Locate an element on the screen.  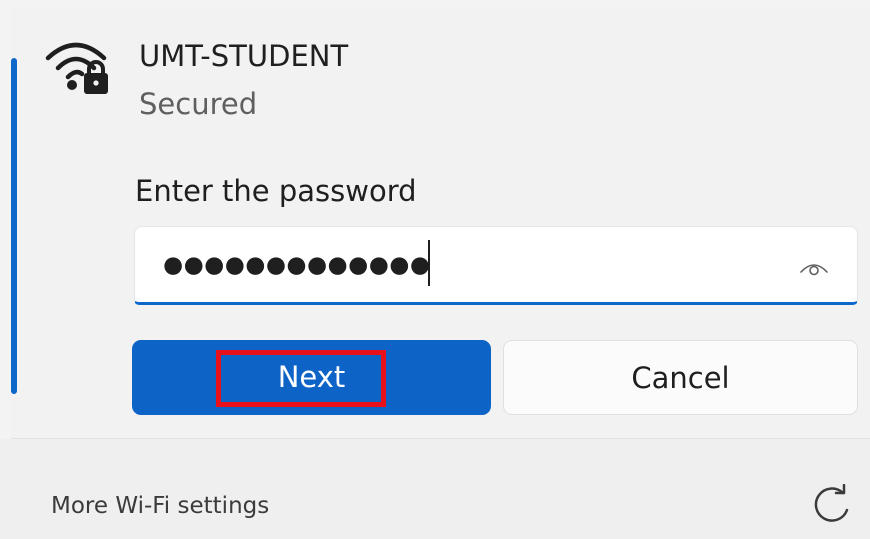
password-input: ●●●●●●●●●●●●● is located at coordinates (496, 265).